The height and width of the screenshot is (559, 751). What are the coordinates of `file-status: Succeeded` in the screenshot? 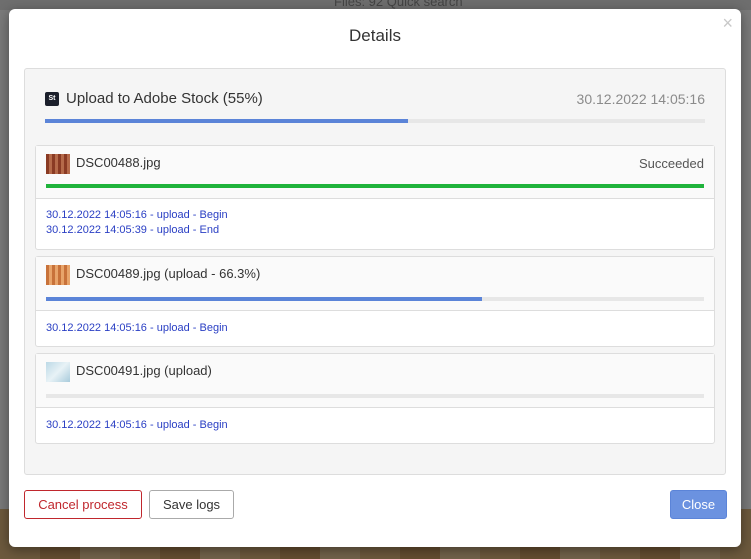 It's located at (671, 163).